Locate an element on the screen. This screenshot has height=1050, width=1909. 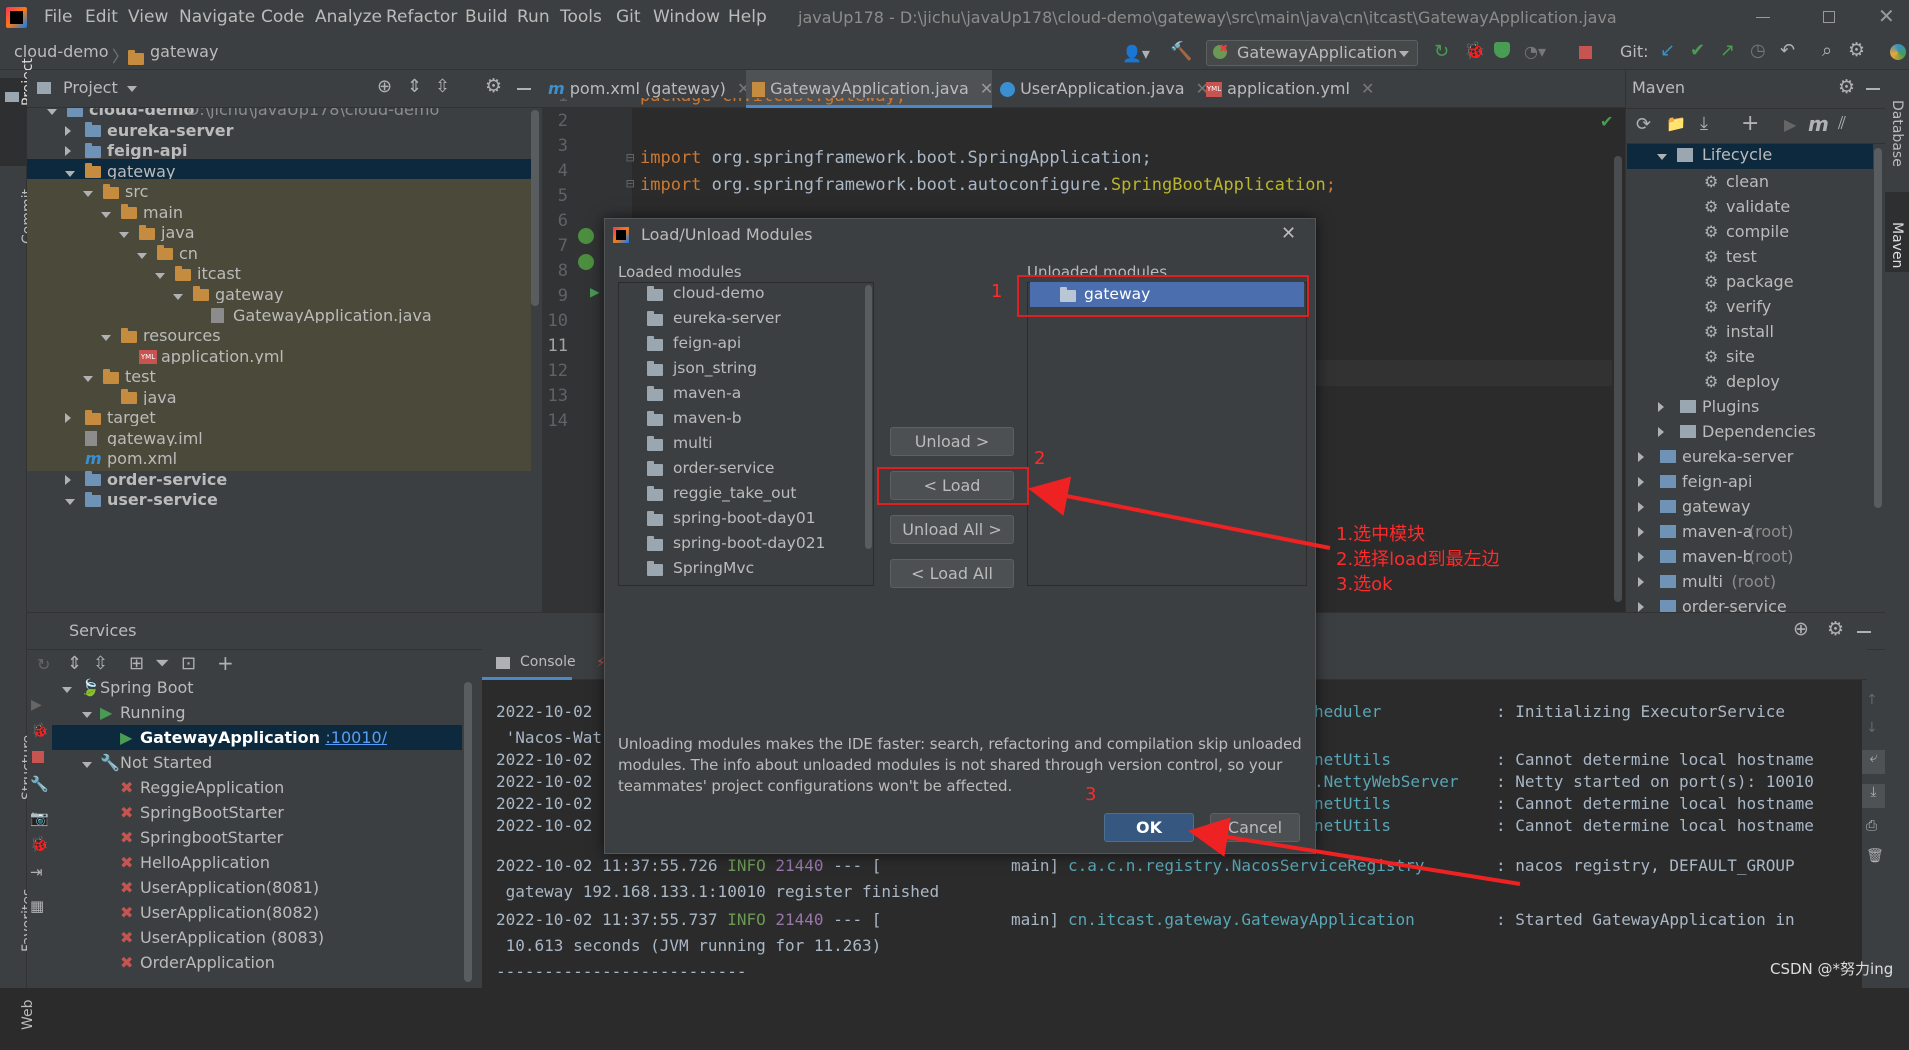
menu-refactor: Refactor is located at coordinates (421, 17).